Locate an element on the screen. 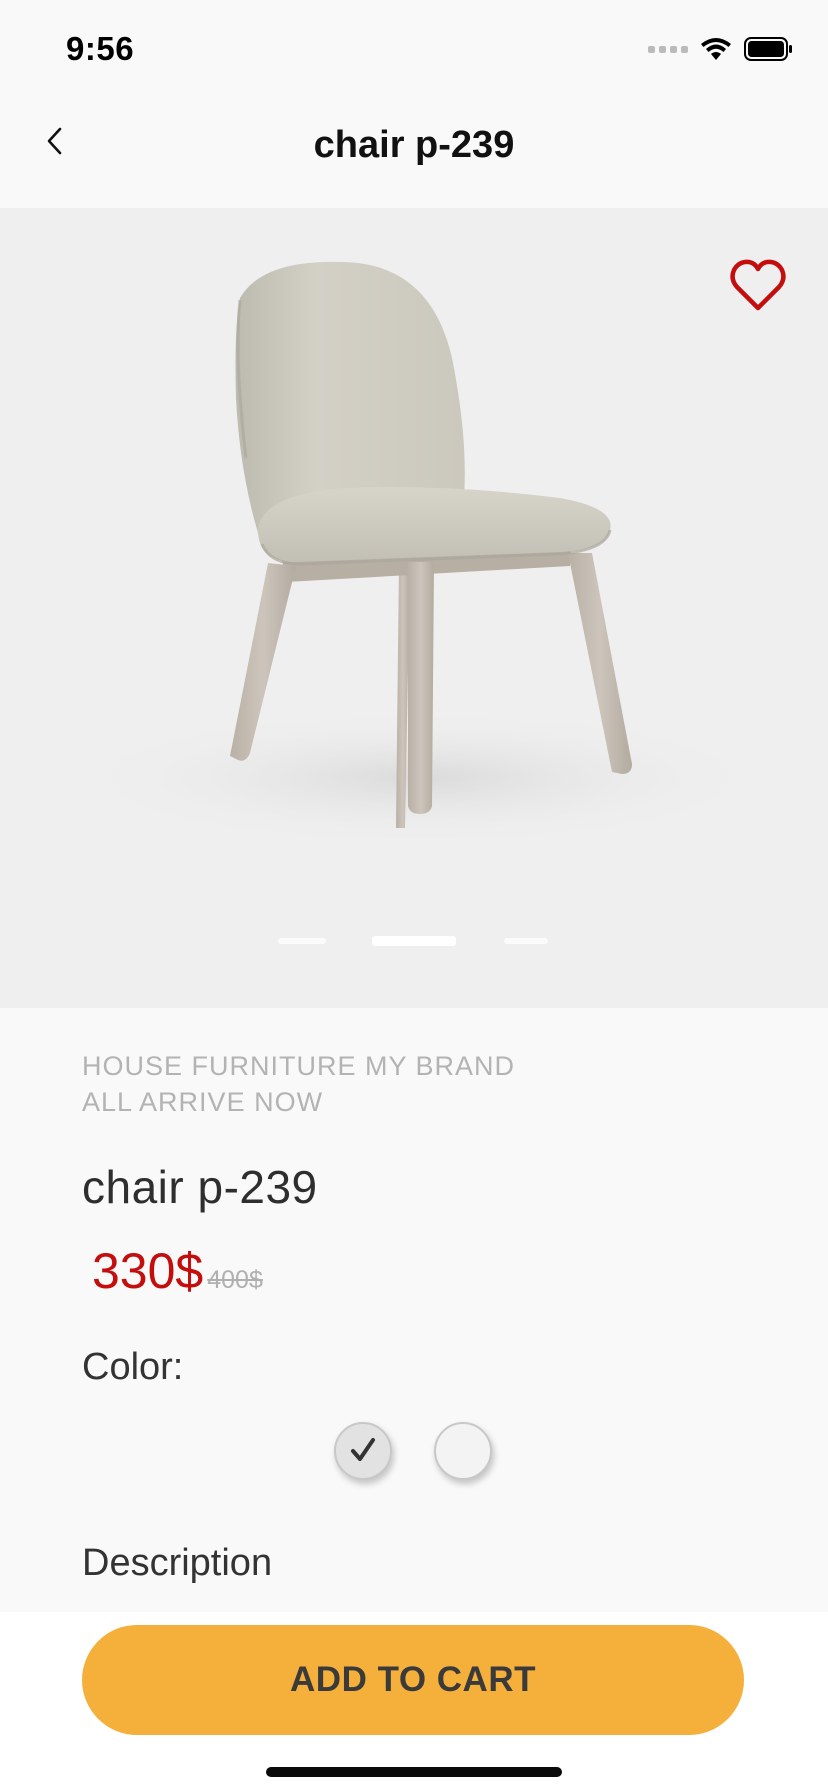  status-icons is located at coordinates (721, 49).